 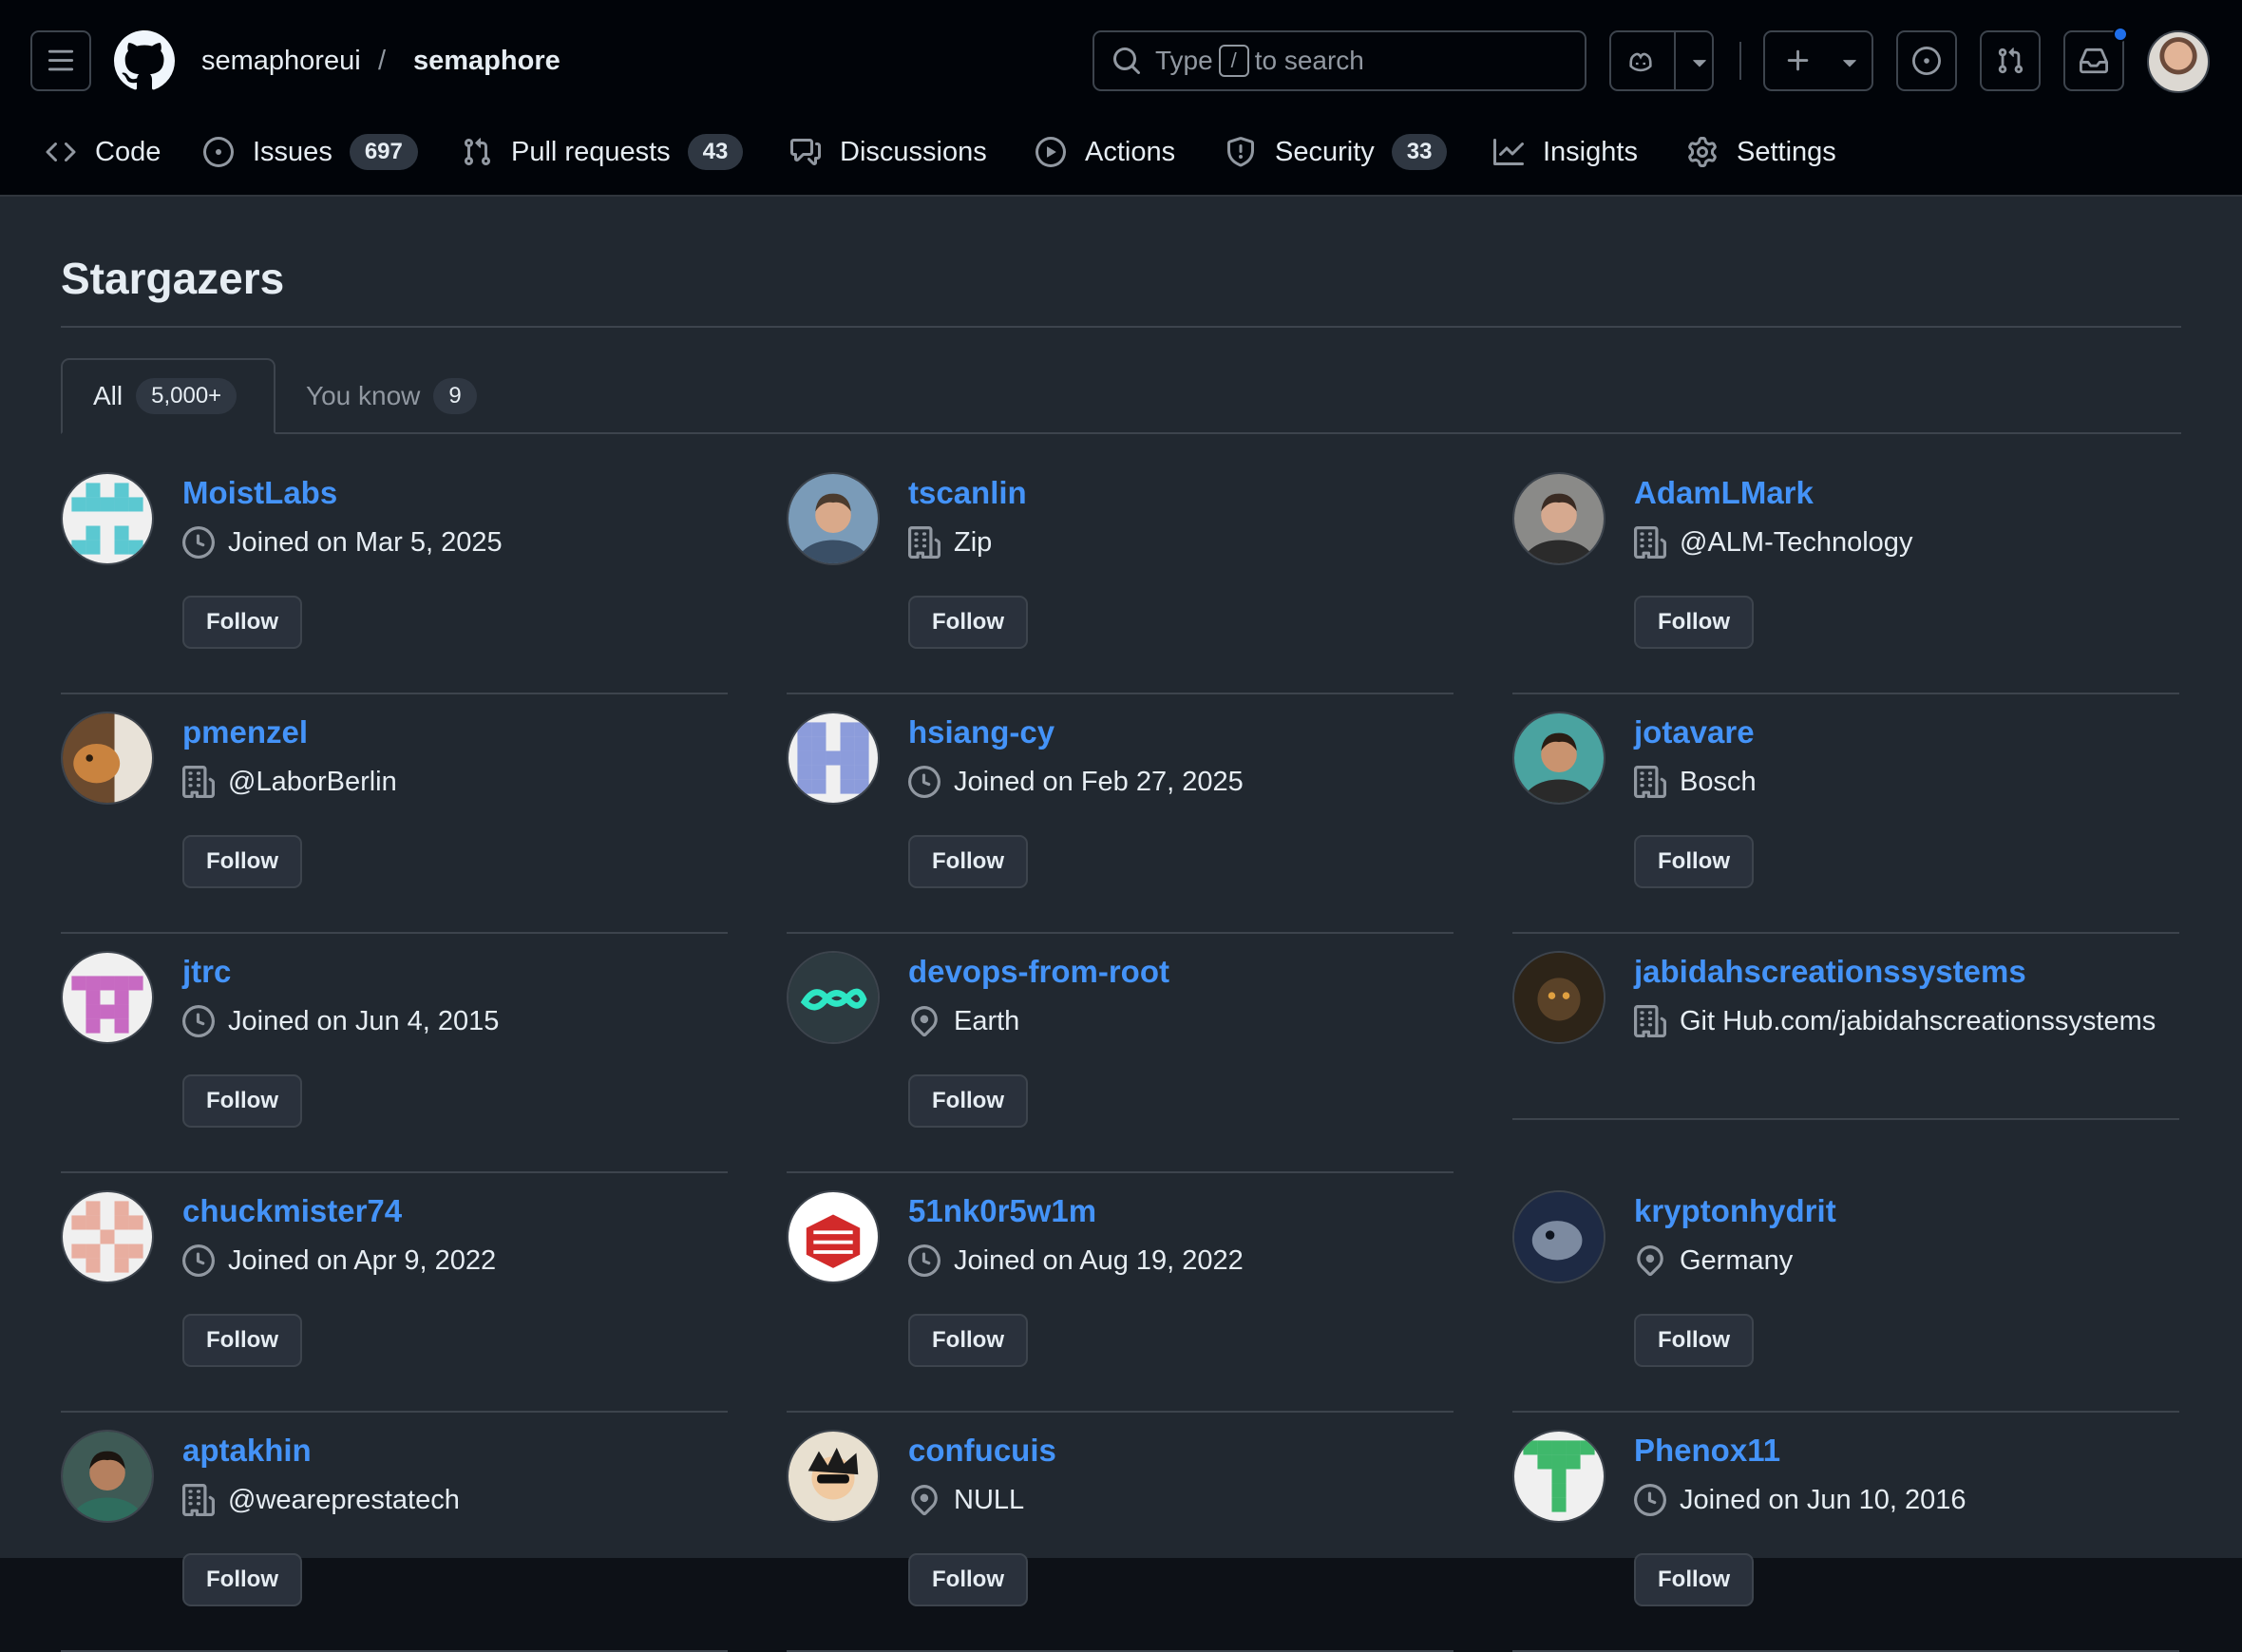 What do you see at coordinates (1707, 1451) in the screenshot?
I see `stargazer-username: Phenox11` at bounding box center [1707, 1451].